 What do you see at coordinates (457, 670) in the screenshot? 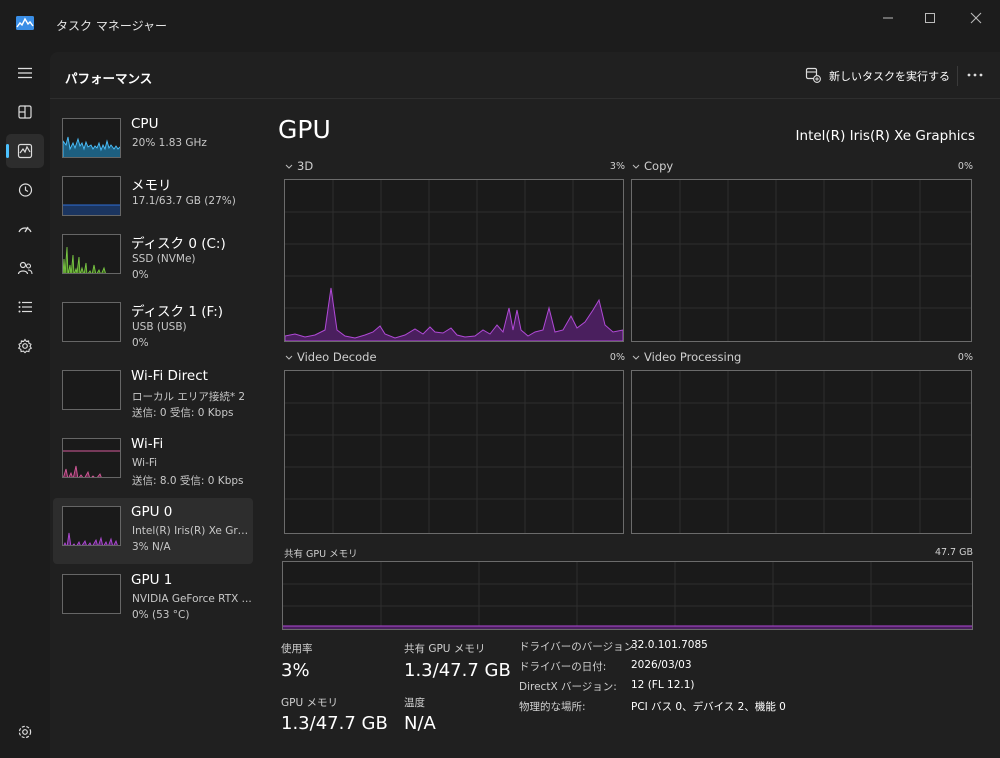
I see `shared-memory-stat-value: 1.3/47.7 GB` at bounding box center [457, 670].